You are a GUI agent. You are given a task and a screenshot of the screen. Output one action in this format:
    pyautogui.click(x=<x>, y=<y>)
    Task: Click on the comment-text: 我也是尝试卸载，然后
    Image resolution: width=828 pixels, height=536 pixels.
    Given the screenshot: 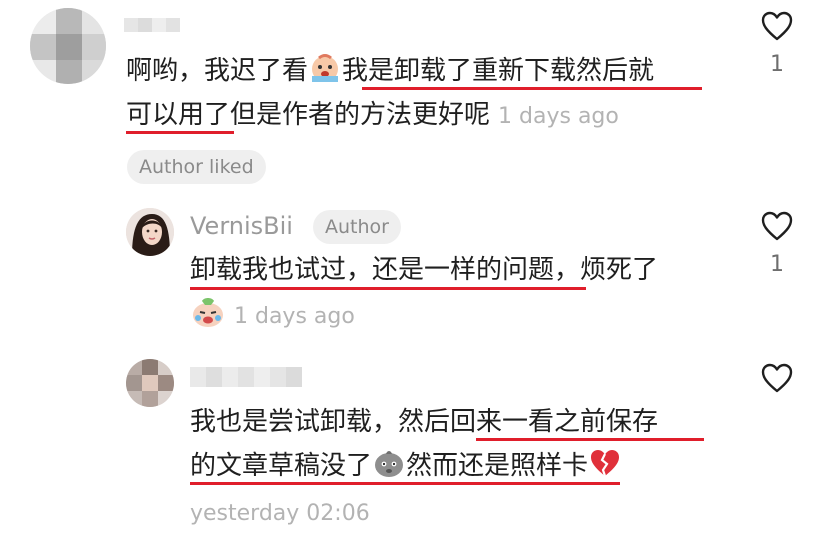 What is the action you would take?
    pyautogui.click(x=320, y=422)
    